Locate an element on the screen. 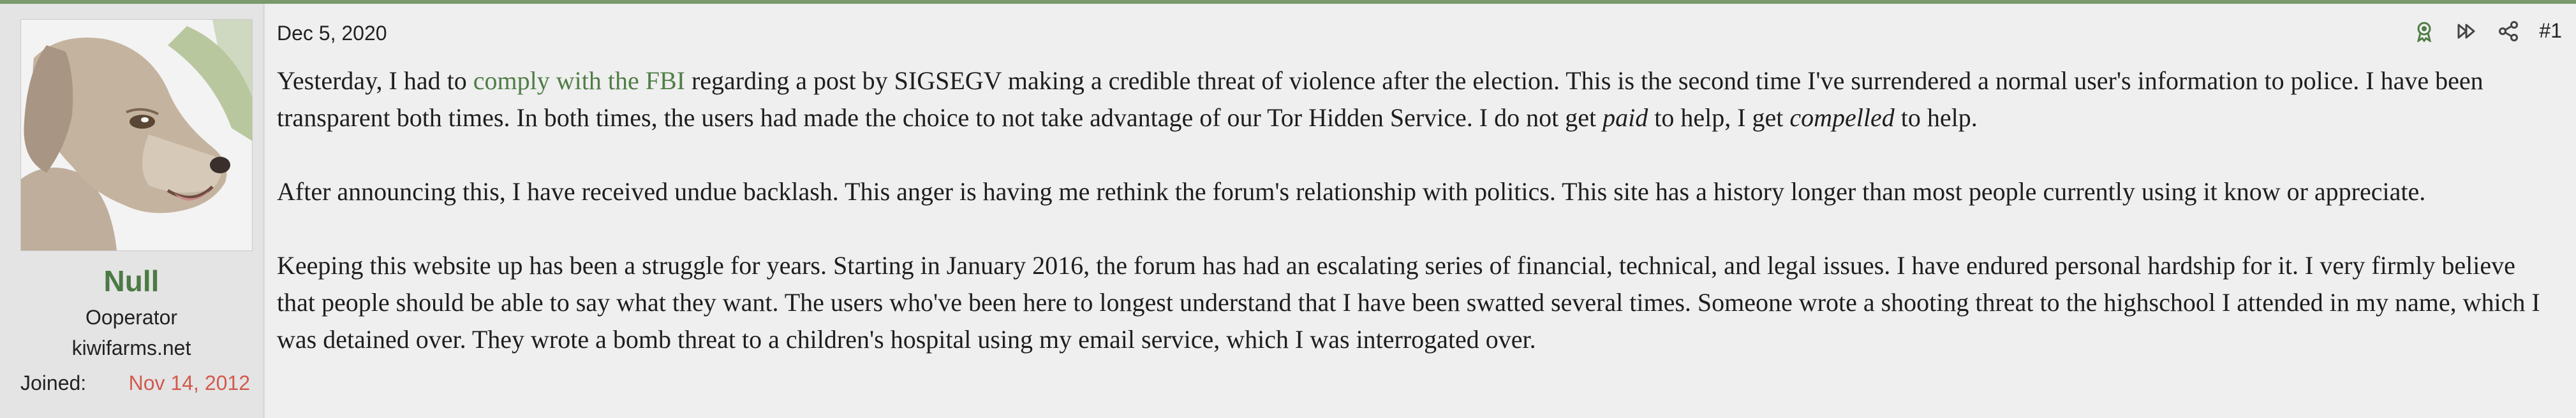 The image size is (2576, 418). username: Null is located at coordinates (131, 281).